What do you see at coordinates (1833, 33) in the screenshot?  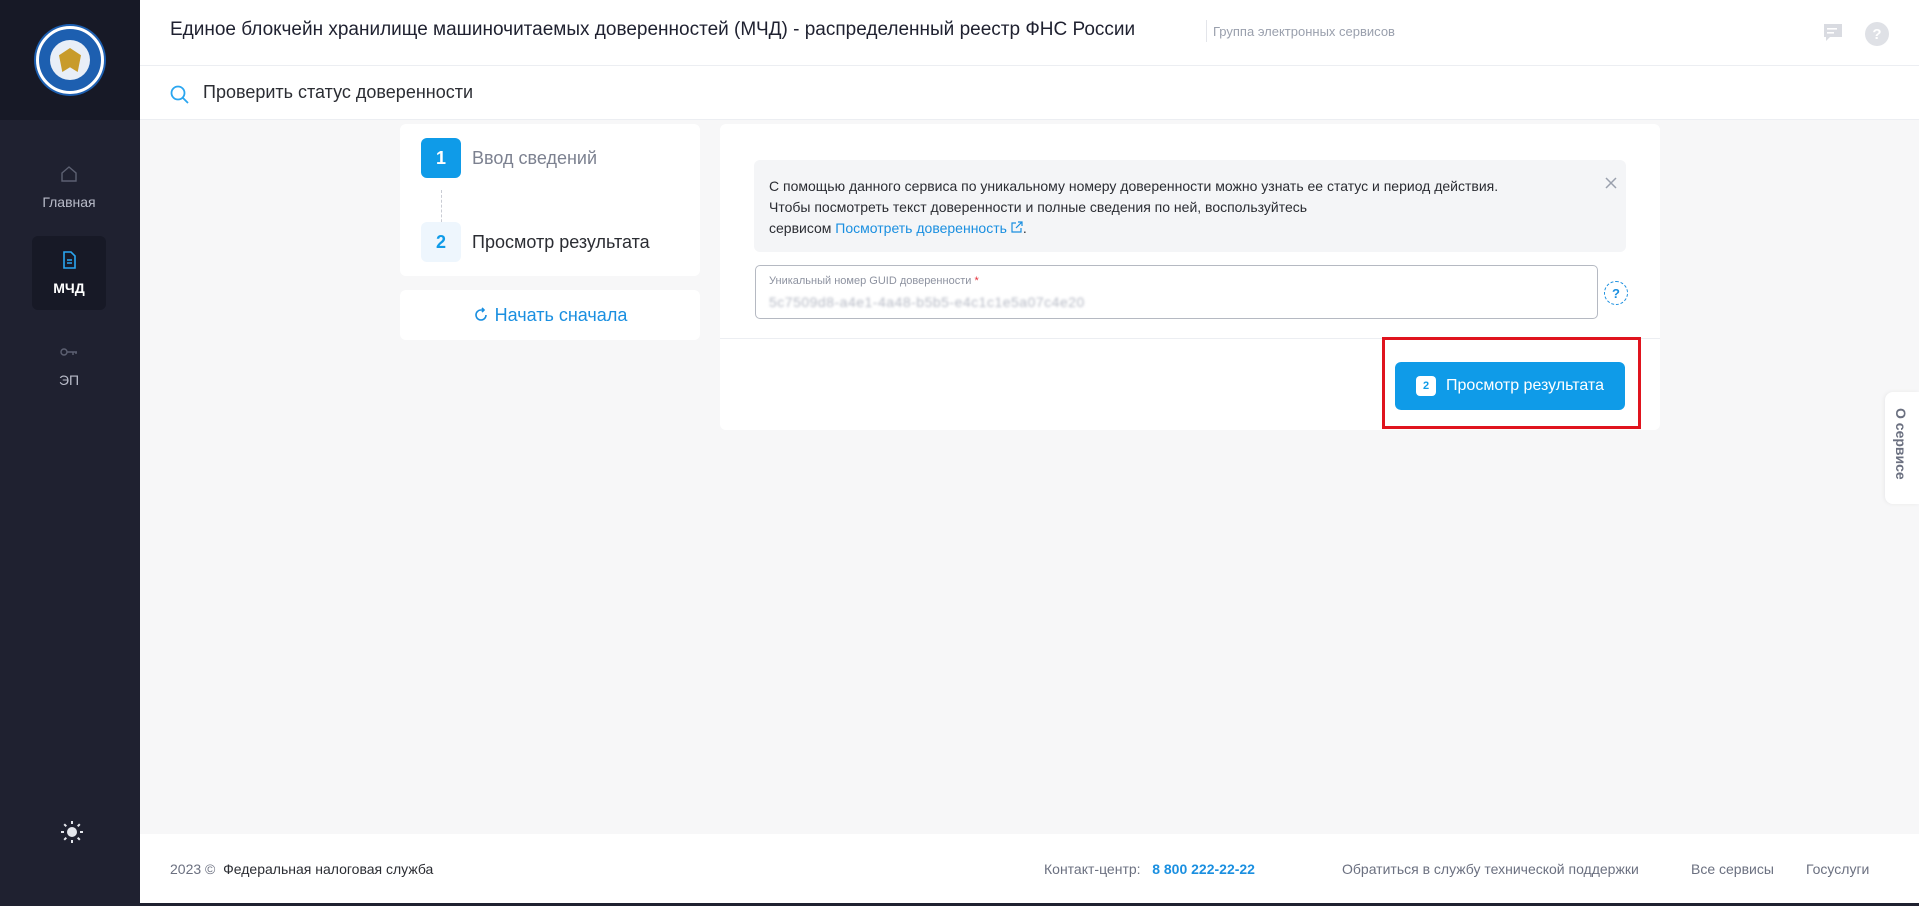 I see `chat-icon` at bounding box center [1833, 33].